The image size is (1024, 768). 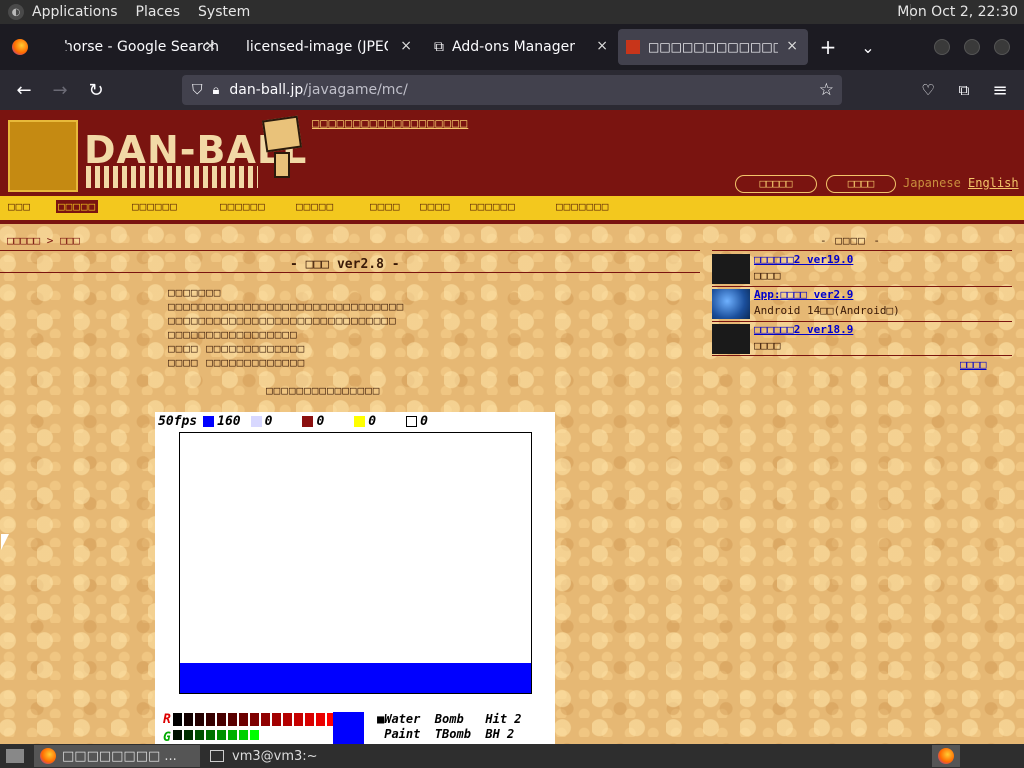 What do you see at coordinates (77, 206) in the screenshot?
I see `nav-item-active: □□□□□` at bounding box center [77, 206].